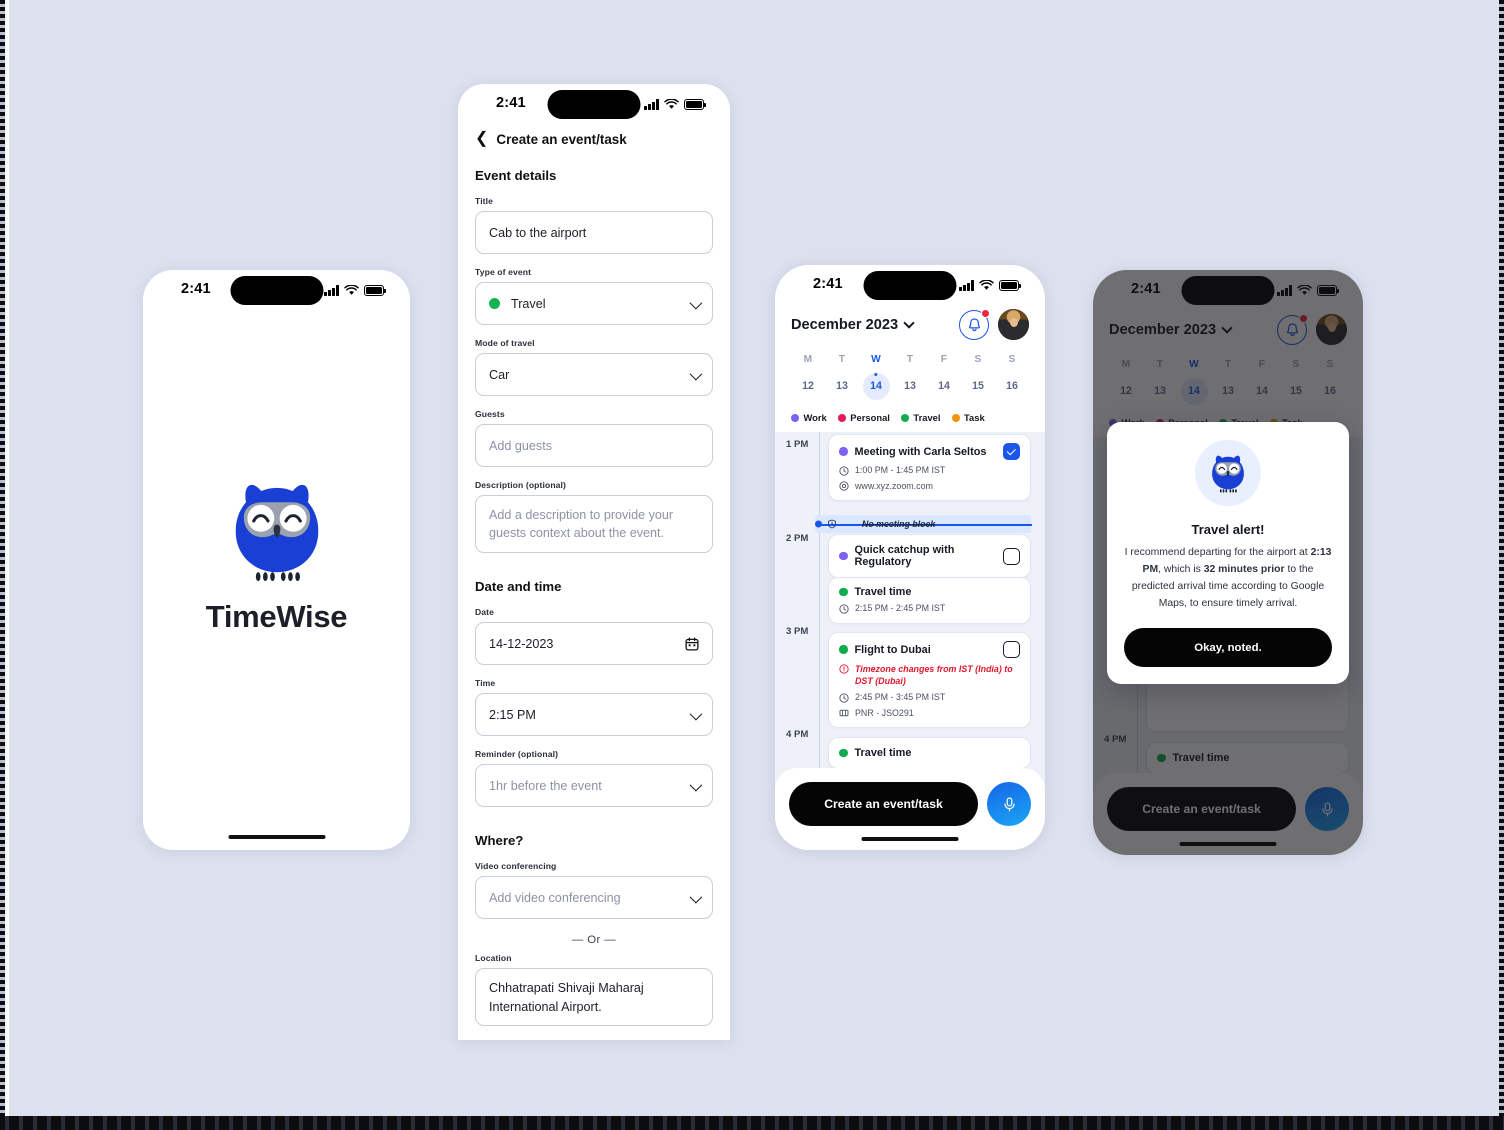  I want to click on field-time: Time 2:15 PM, so click(594, 707).